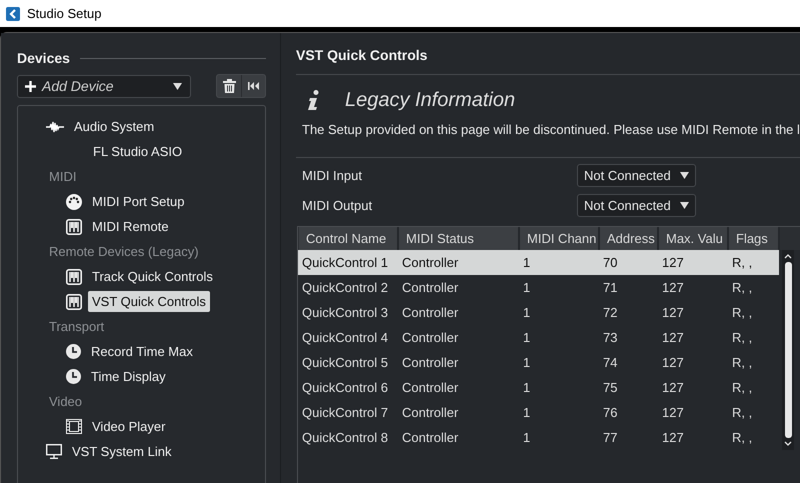  What do you see at coordinates (65, 401) in the screenshot?
I see `tree-group-label: Video` at bounding box center [65, 401].